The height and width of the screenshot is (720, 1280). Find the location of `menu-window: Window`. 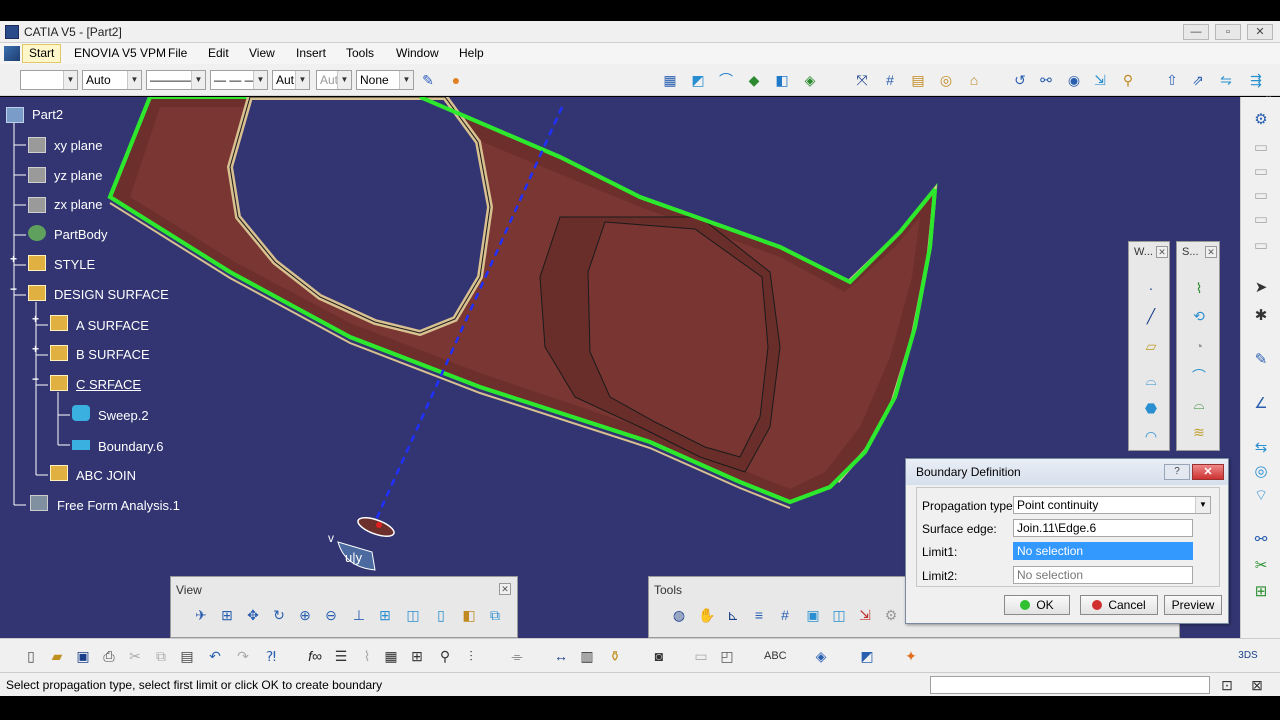

menu-window: Window is located at coordinates (417, 53).